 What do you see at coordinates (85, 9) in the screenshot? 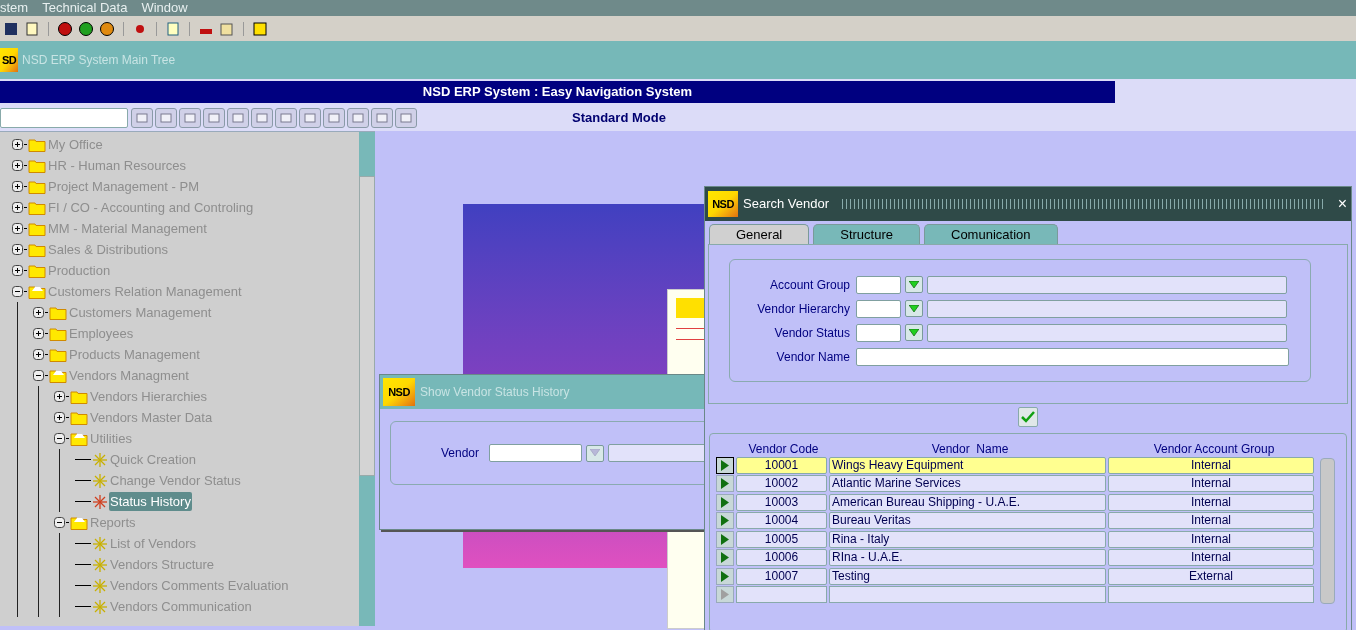
I see `menu-item: Technical Data` at bounding box center [85, 9].